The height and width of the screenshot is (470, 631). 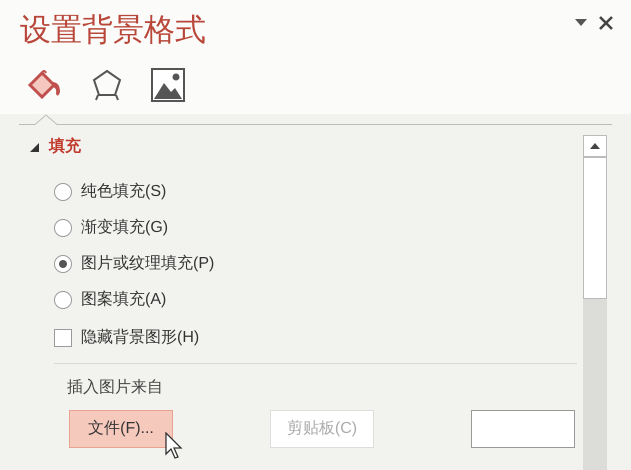 I want to click on pentagon-icon, so click(x=107, y=85).